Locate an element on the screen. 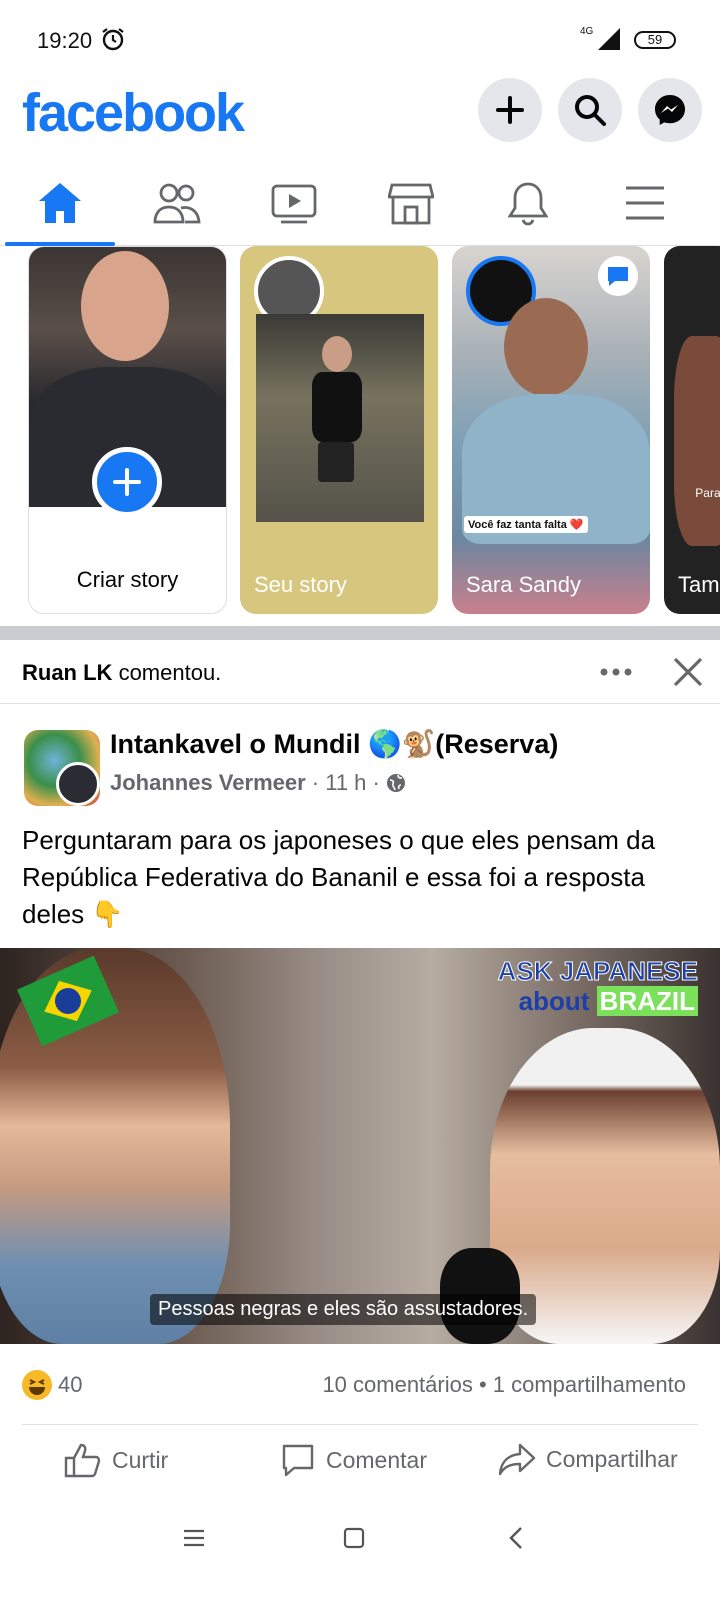 Image resolution: width=720 pixels, height=1600 pixels. notifications-icon is located at coordinates (528, 204).